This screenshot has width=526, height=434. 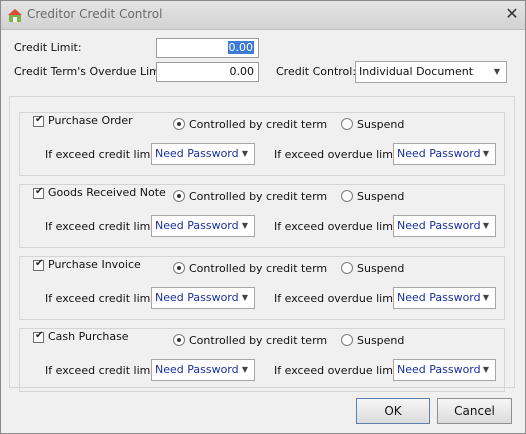 What do you see at coordinates (207, 72) in the screenshot?
I see `overdue-limit-input: 0.00` at bounding box center [207, 72].